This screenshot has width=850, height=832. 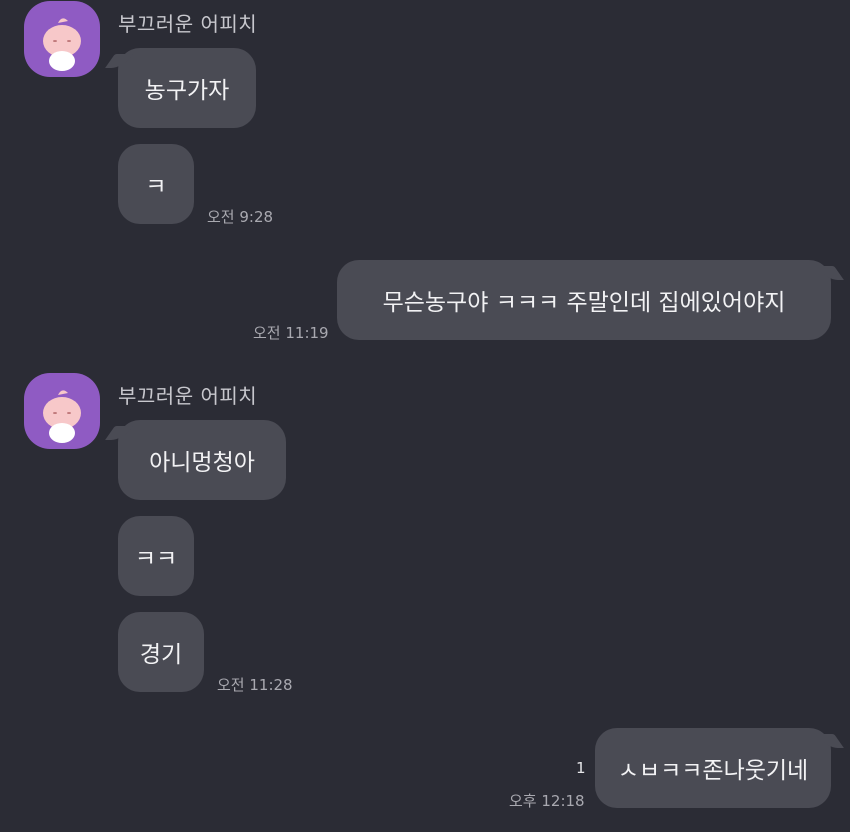 What do you see at coordinates (156, 556) in the screenshot?
I see `message-bubble: ㅋㅋ` at bounding box center [156, 556].